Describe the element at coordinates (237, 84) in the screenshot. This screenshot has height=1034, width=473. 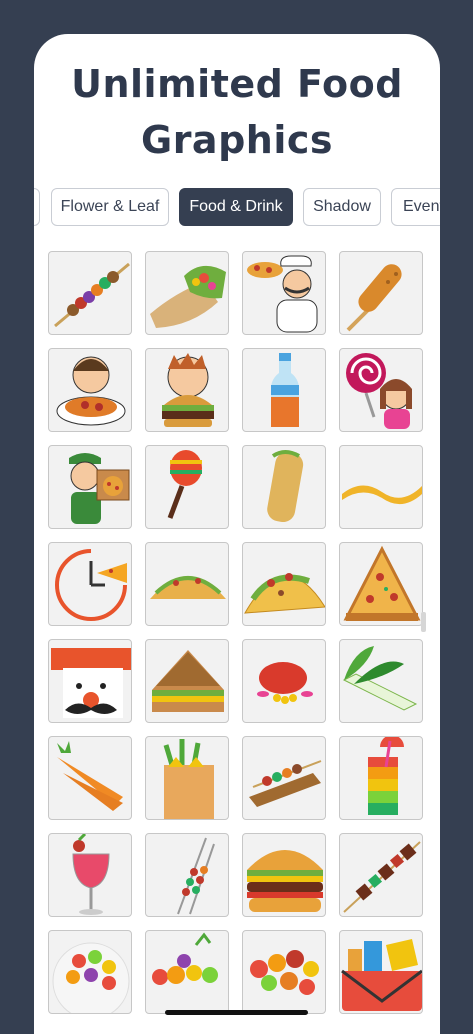
I see `title-line-1: Unlimited Food` at that location.